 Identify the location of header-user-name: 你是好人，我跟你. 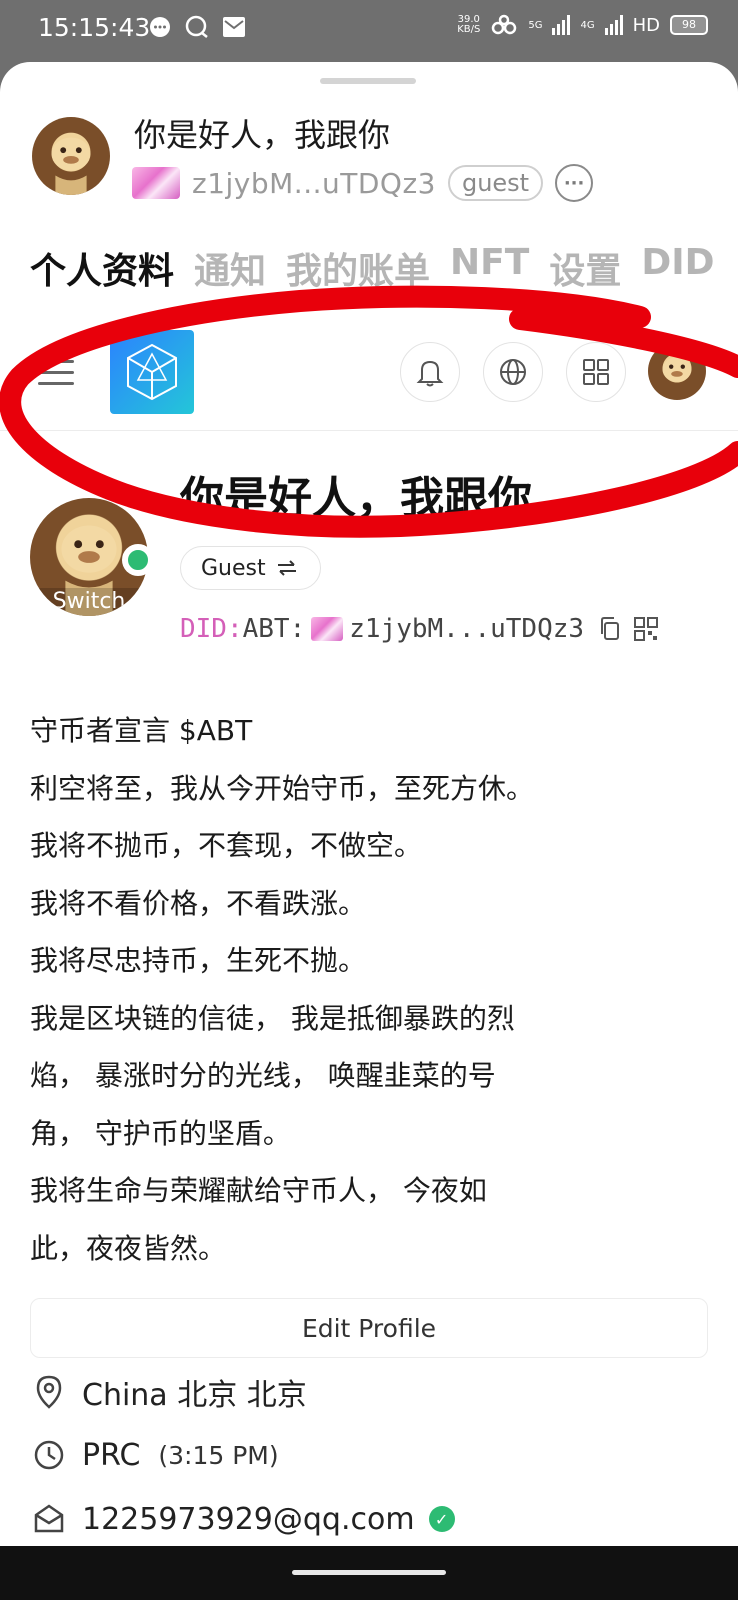
(262, 135).